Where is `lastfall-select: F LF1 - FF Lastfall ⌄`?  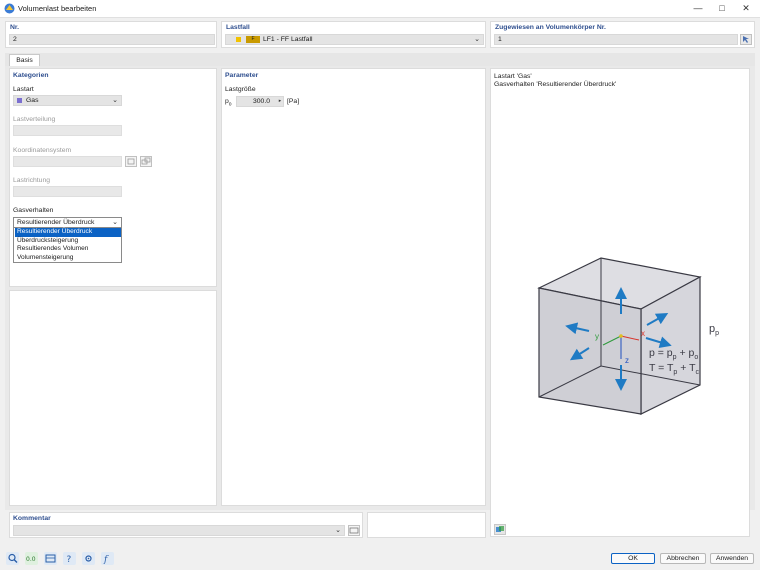 lastfall-select: F LF1 - FF Lastfall ⌄ is located at coordinates (354, 39).